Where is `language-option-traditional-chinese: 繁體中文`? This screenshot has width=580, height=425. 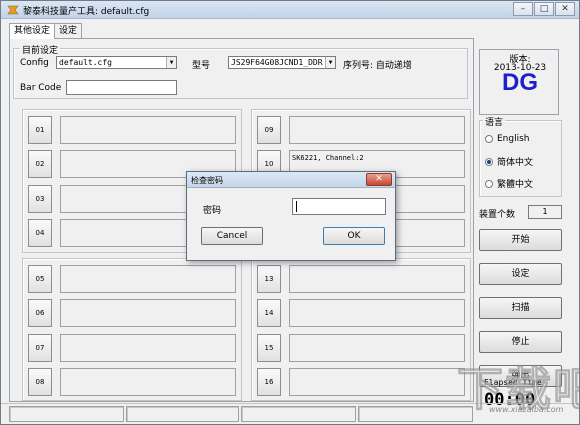
language-option-traditional-chinese: 繁體中文 is located at coordinates (509, 183).